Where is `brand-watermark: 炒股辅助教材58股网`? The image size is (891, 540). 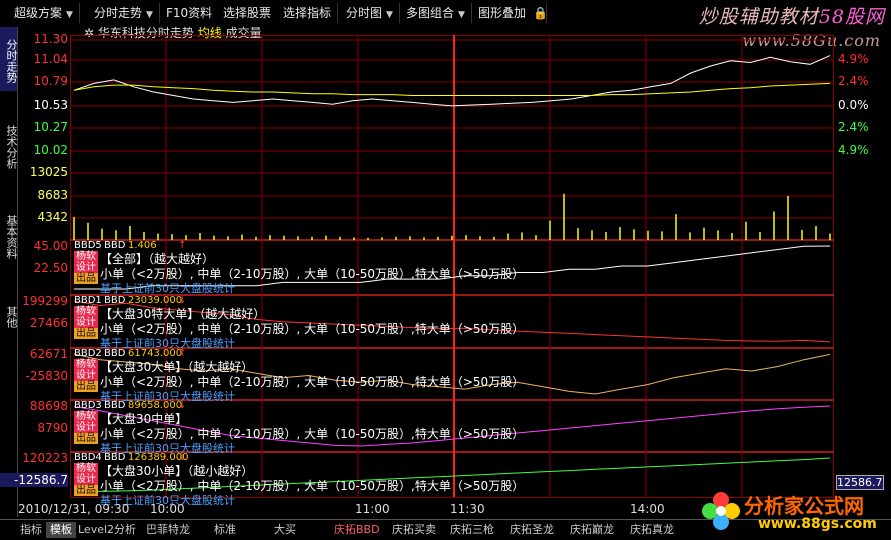 brand-watermark: 炒股辅助教材58股网 is located at coordinates (792, 15).